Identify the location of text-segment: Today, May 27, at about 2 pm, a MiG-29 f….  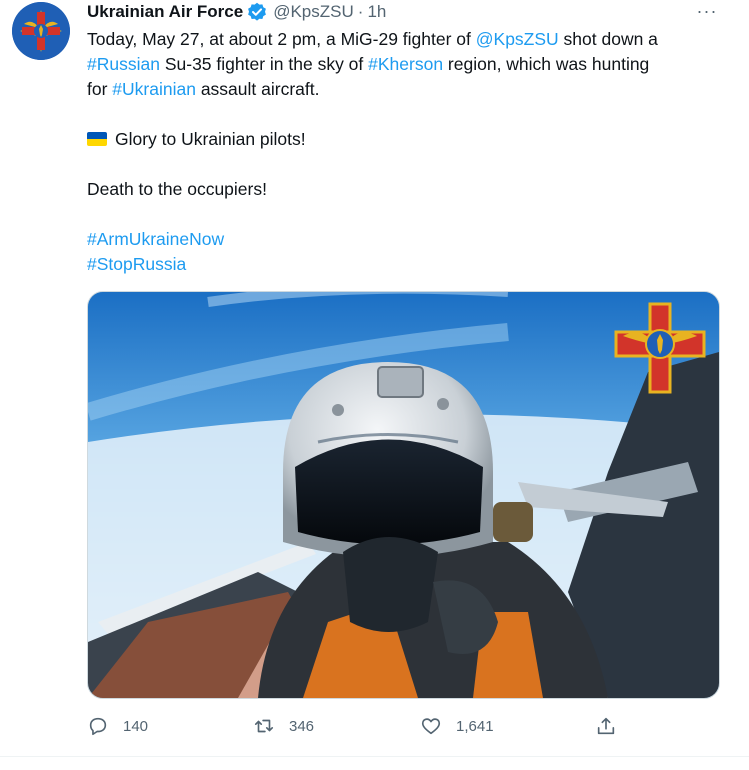
(281, 39).